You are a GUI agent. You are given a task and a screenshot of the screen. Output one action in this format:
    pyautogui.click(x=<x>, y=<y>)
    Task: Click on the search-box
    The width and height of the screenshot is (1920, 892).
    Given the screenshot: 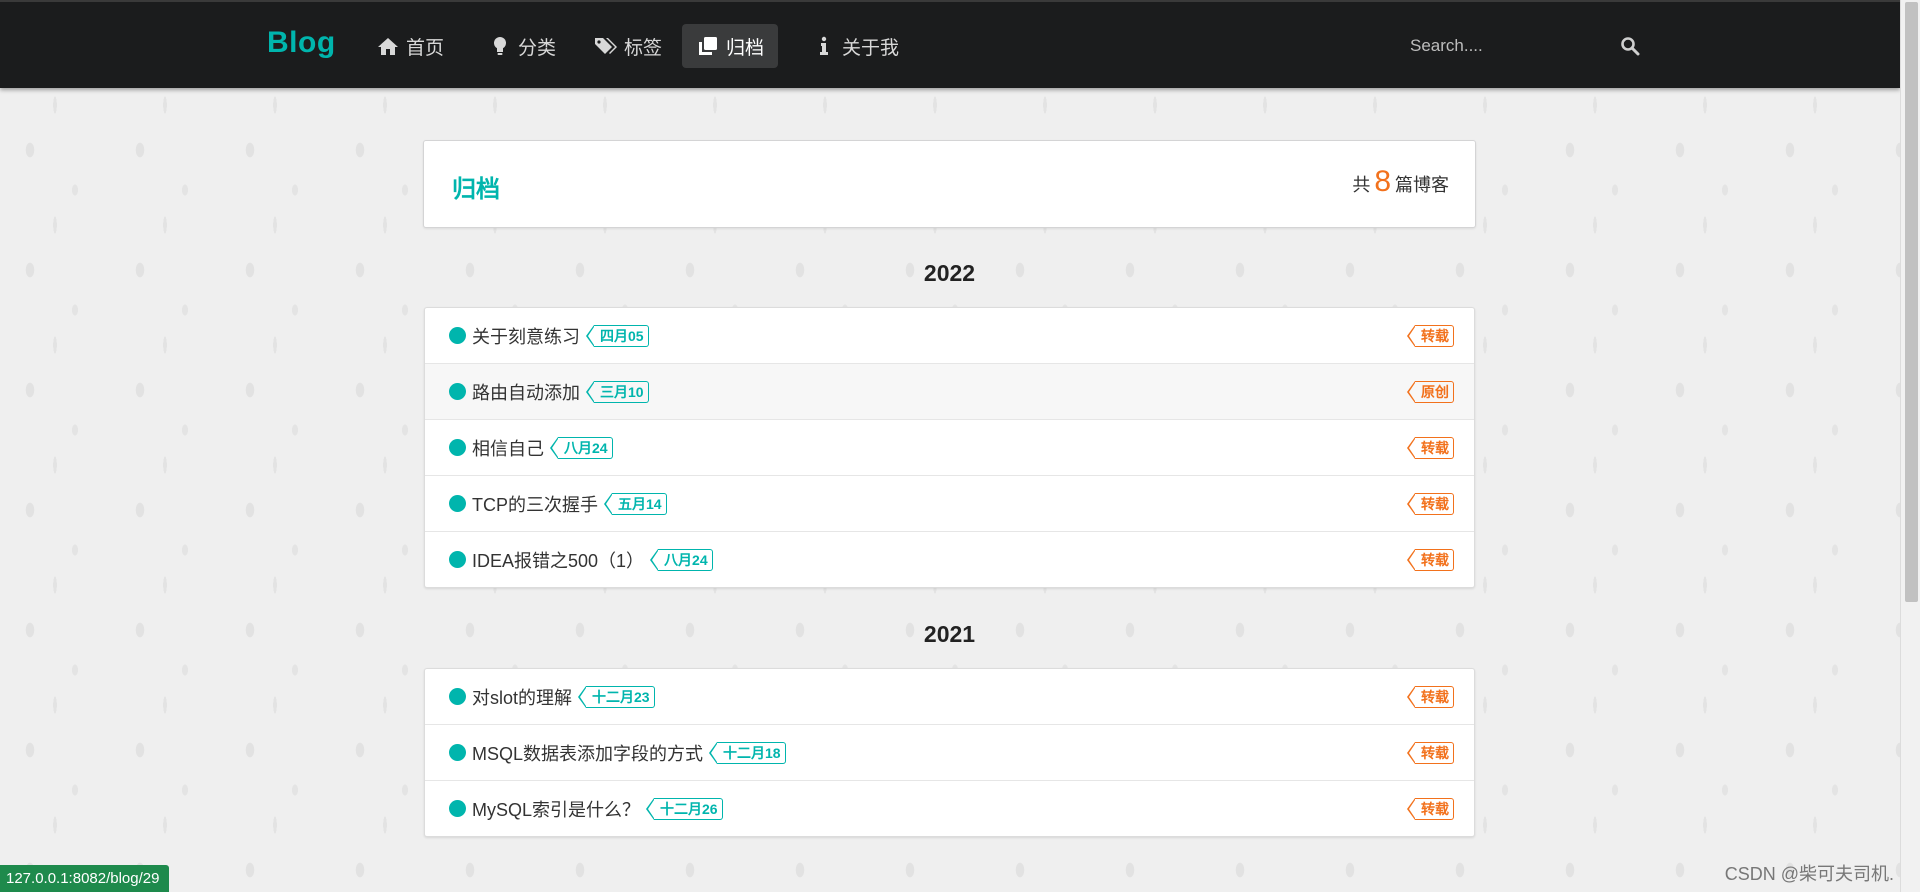 What is the action you would take?
    pyautogui.click(x=1520, y=46)
    